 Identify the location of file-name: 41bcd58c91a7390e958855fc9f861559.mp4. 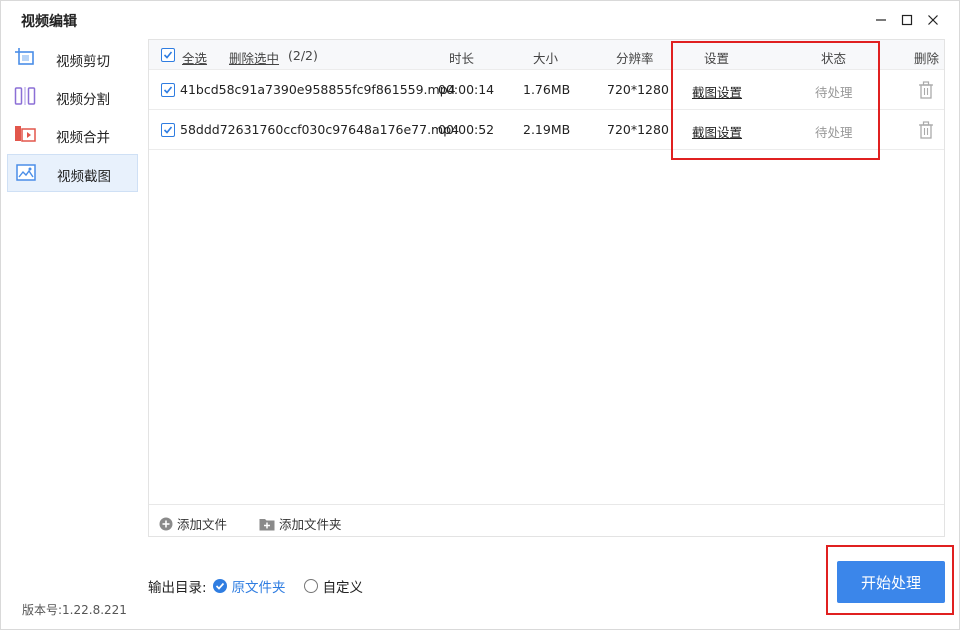
(318, 89).